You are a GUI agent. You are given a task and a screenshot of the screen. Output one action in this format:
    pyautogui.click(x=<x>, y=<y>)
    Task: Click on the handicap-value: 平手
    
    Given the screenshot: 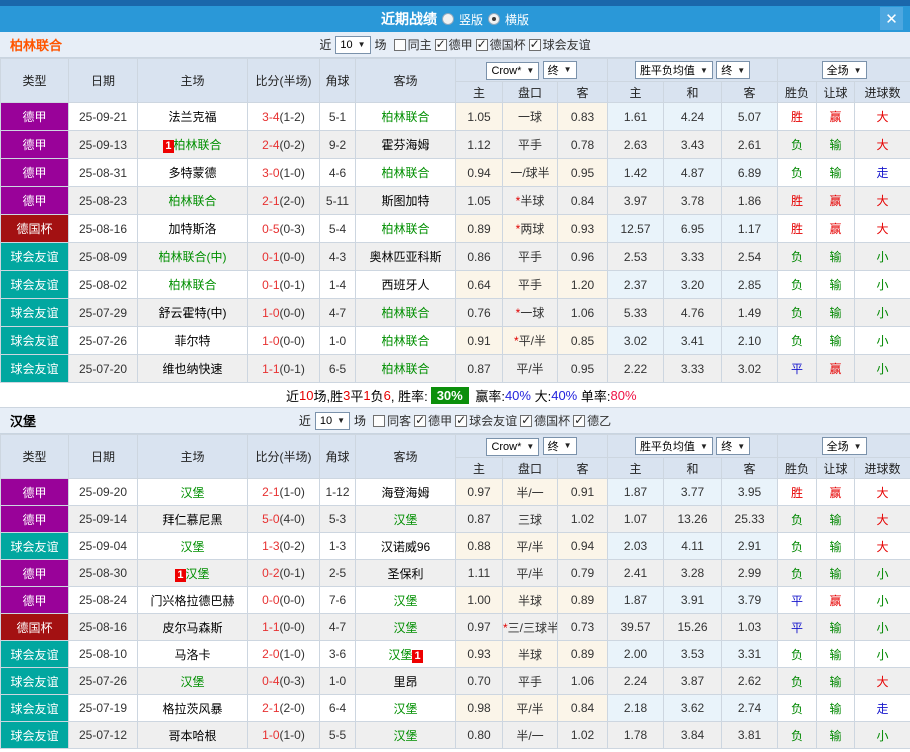 What is the action you would take?
    pyautogui.click(x=530, y=681)
    